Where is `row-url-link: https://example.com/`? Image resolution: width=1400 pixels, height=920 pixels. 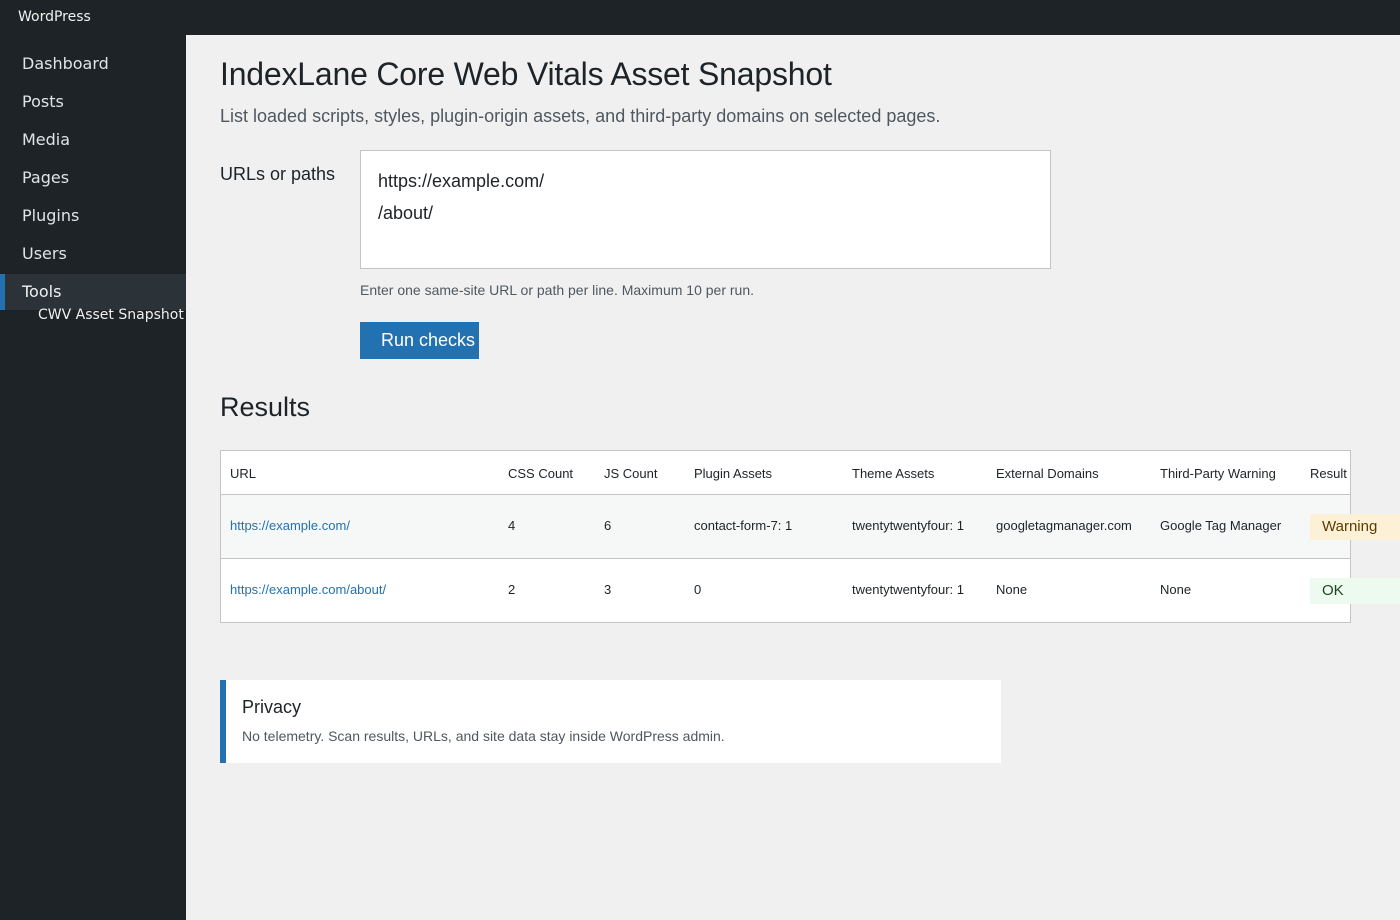
row-url-link: https://example.com/ is located at coordinates (290, 525).